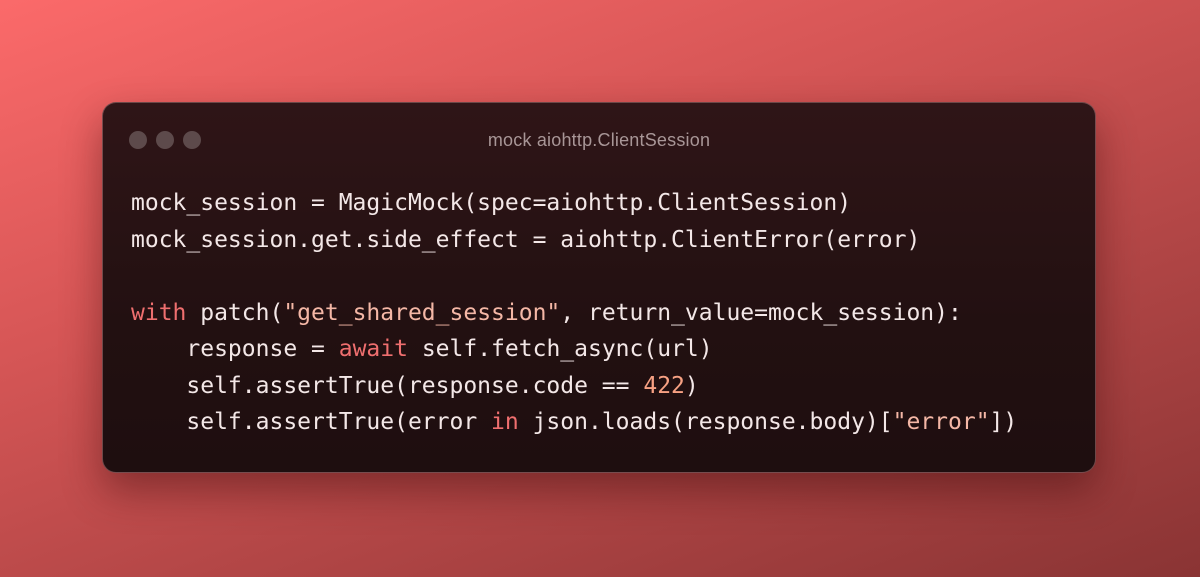 Image resolution: width=1200 pixels, height=577 pixels. Describe the element at coordinates (691, 385) in the screenshot. I see `code-text: )` at that location.